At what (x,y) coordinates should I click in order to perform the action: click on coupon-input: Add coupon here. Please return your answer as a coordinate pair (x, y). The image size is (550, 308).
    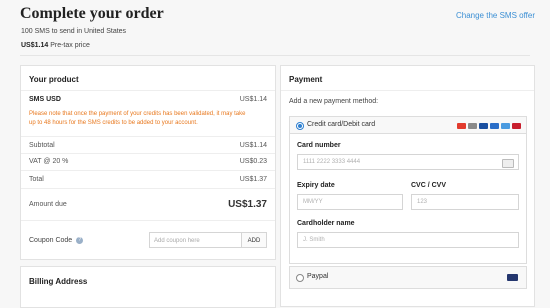
    Looking at the image, I should click on (195, 240).